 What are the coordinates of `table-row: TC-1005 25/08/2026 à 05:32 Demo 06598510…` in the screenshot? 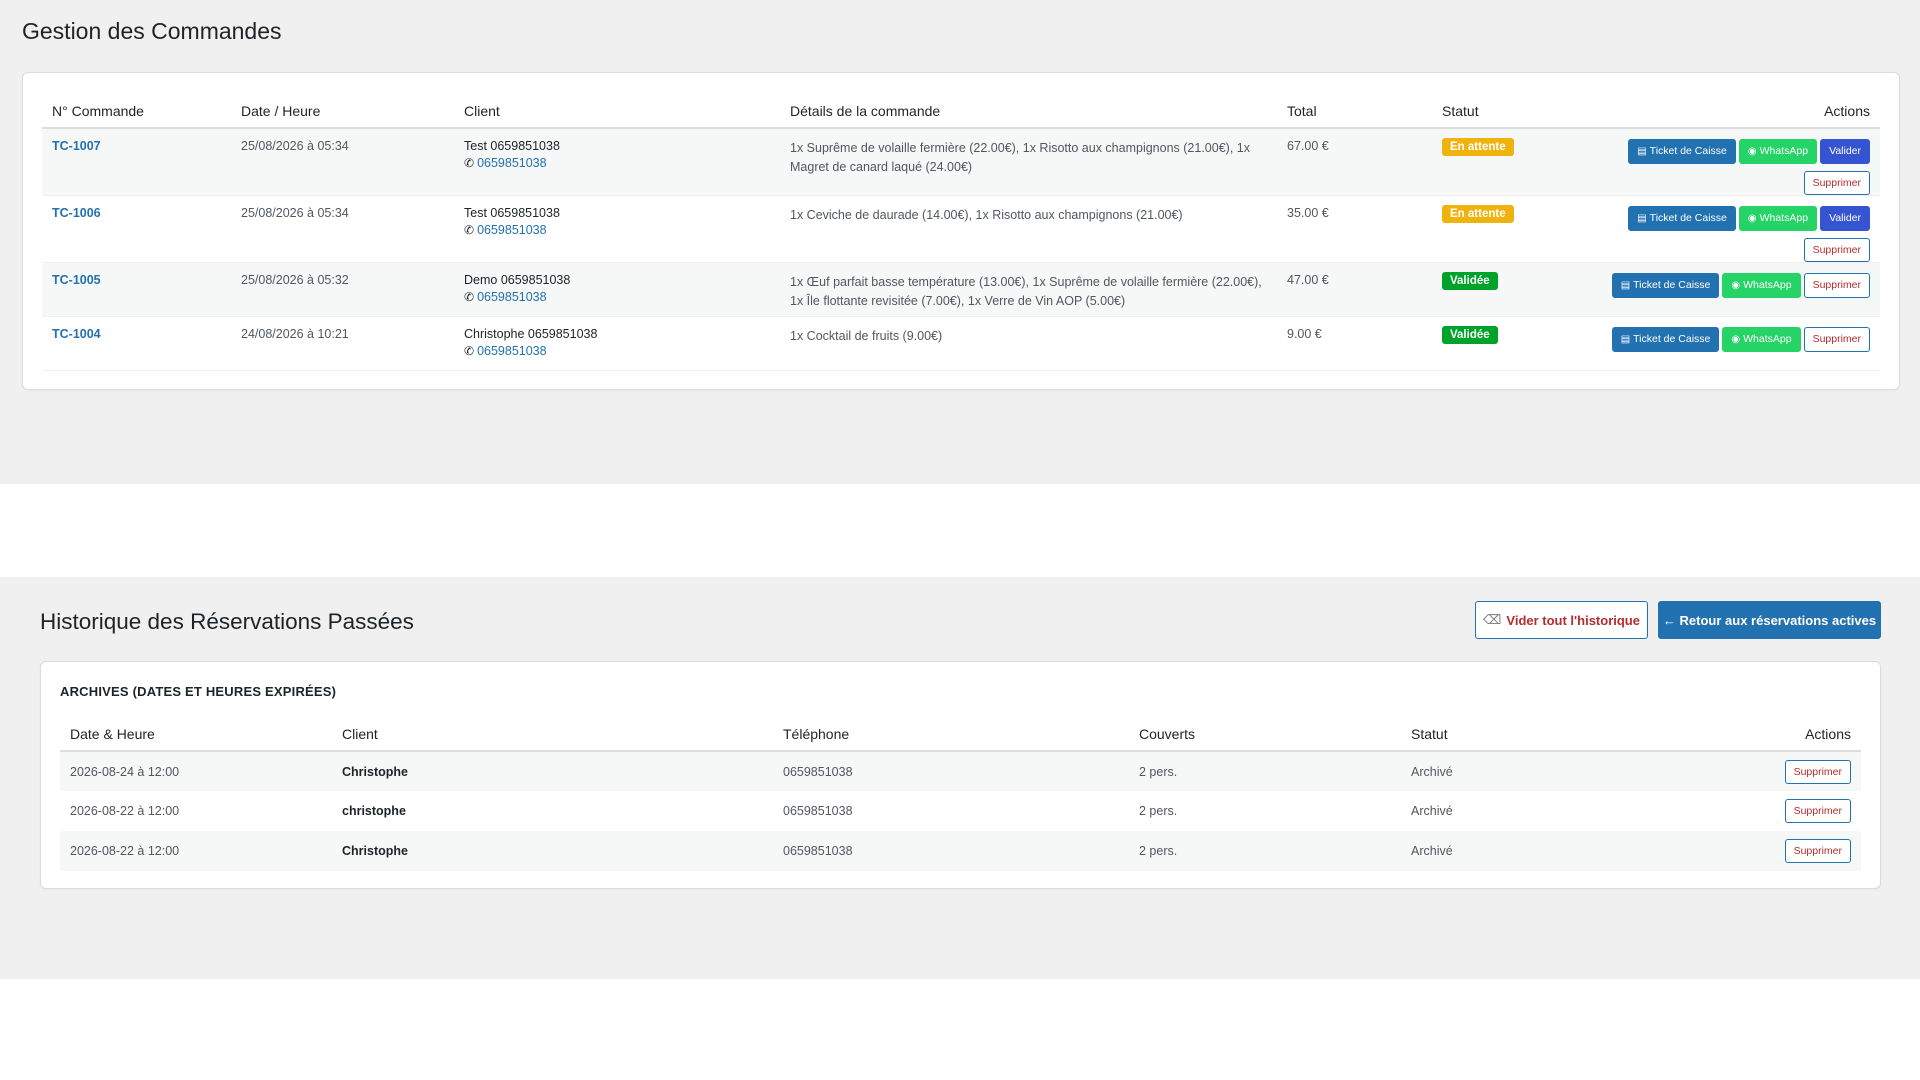 It's located at (961, 289).